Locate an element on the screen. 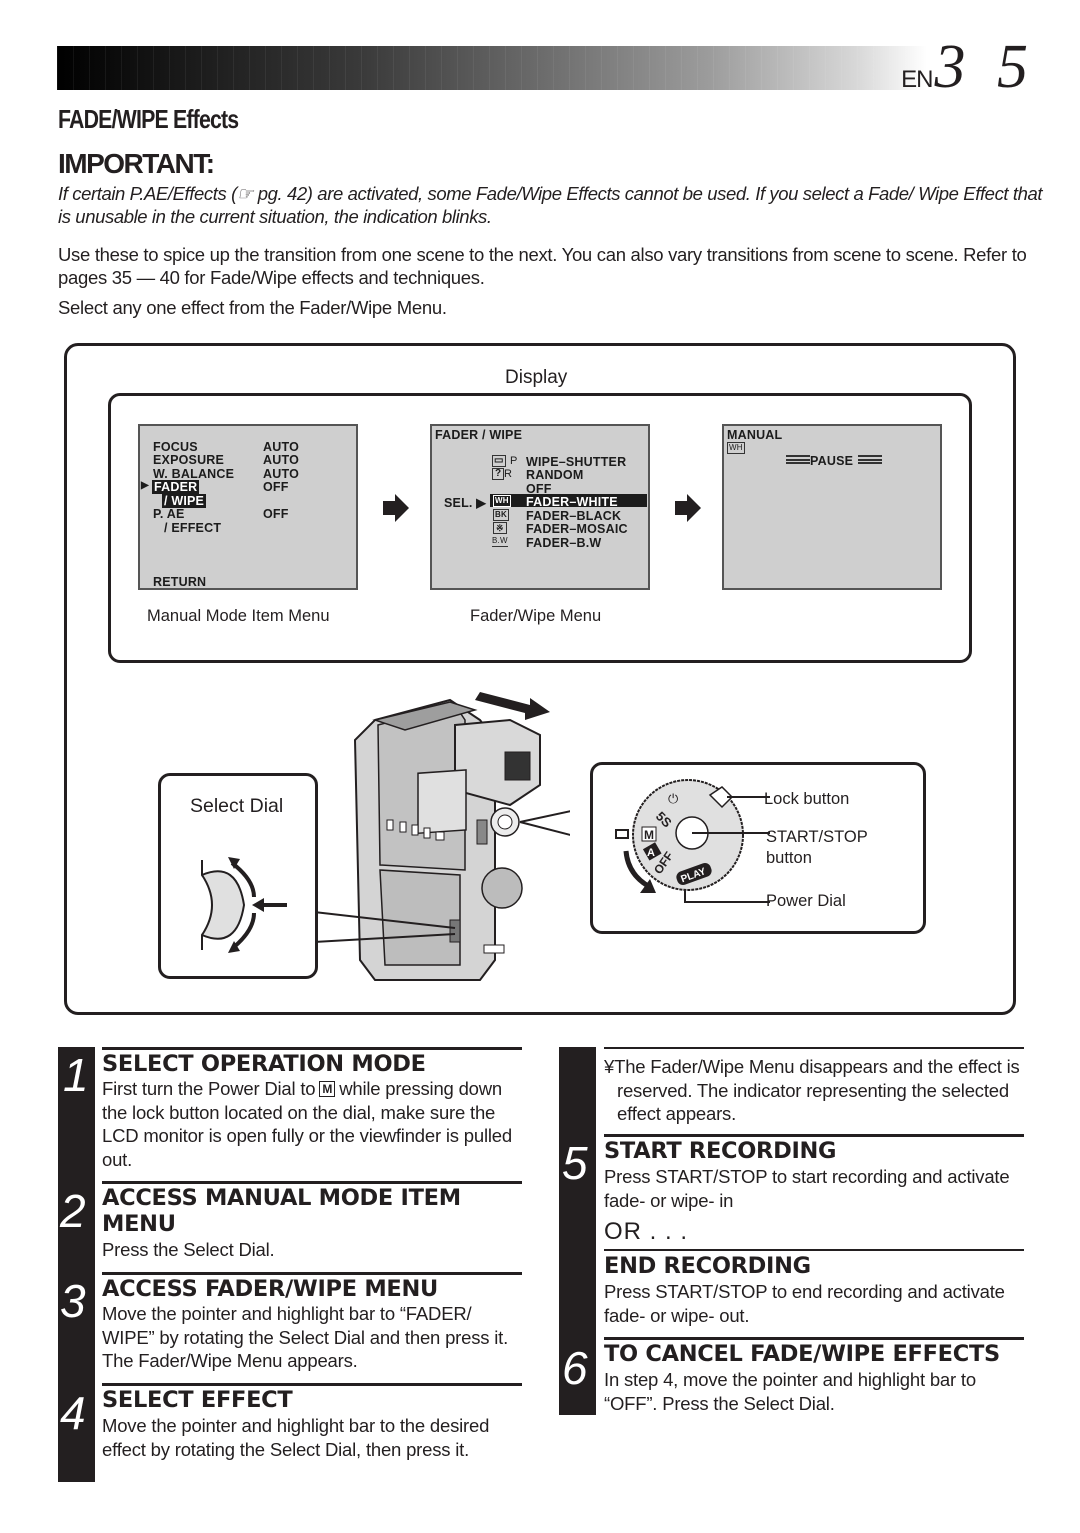  pull-out-arrow-icon is located at coordinates (512, 706).